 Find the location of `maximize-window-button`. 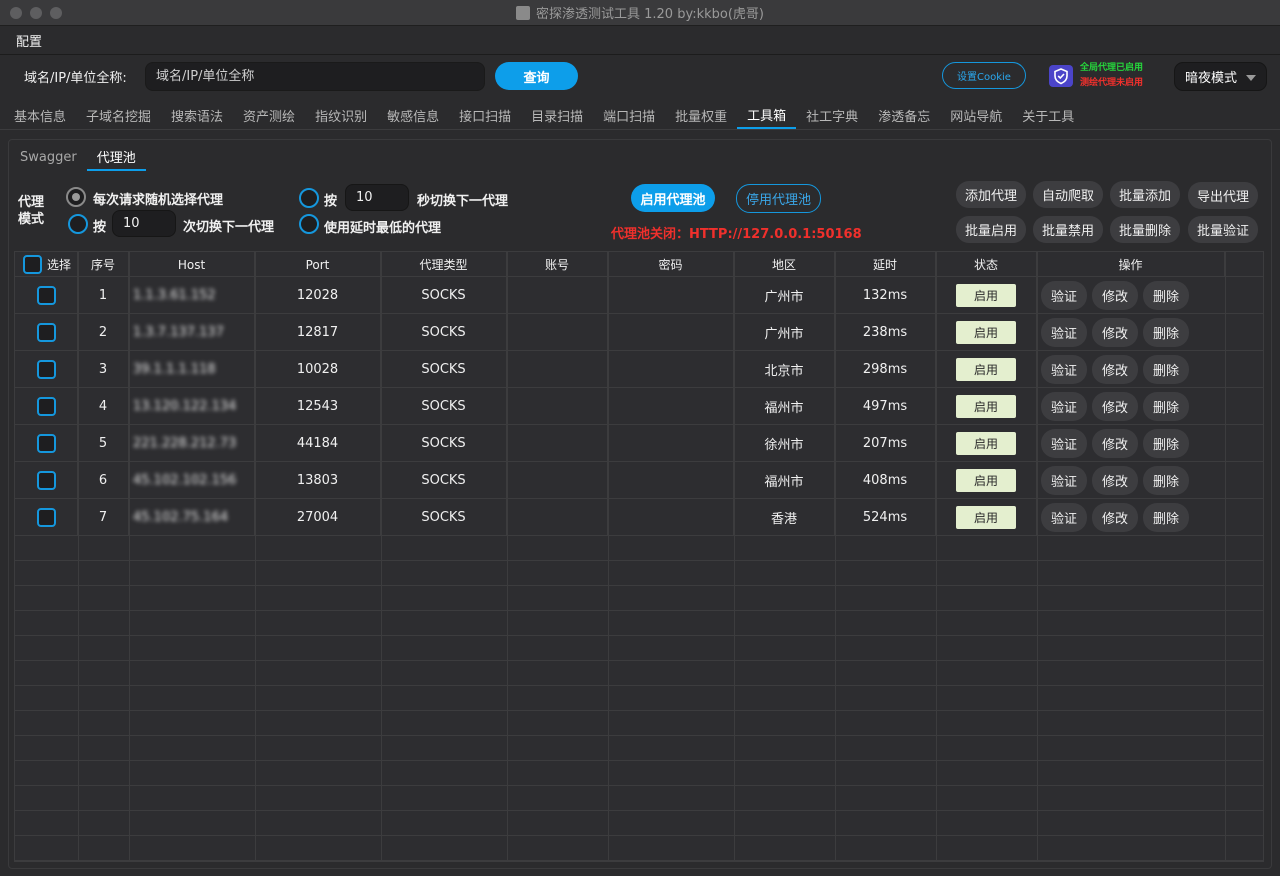

maximize-window-button is located at coordinates (56, 13).